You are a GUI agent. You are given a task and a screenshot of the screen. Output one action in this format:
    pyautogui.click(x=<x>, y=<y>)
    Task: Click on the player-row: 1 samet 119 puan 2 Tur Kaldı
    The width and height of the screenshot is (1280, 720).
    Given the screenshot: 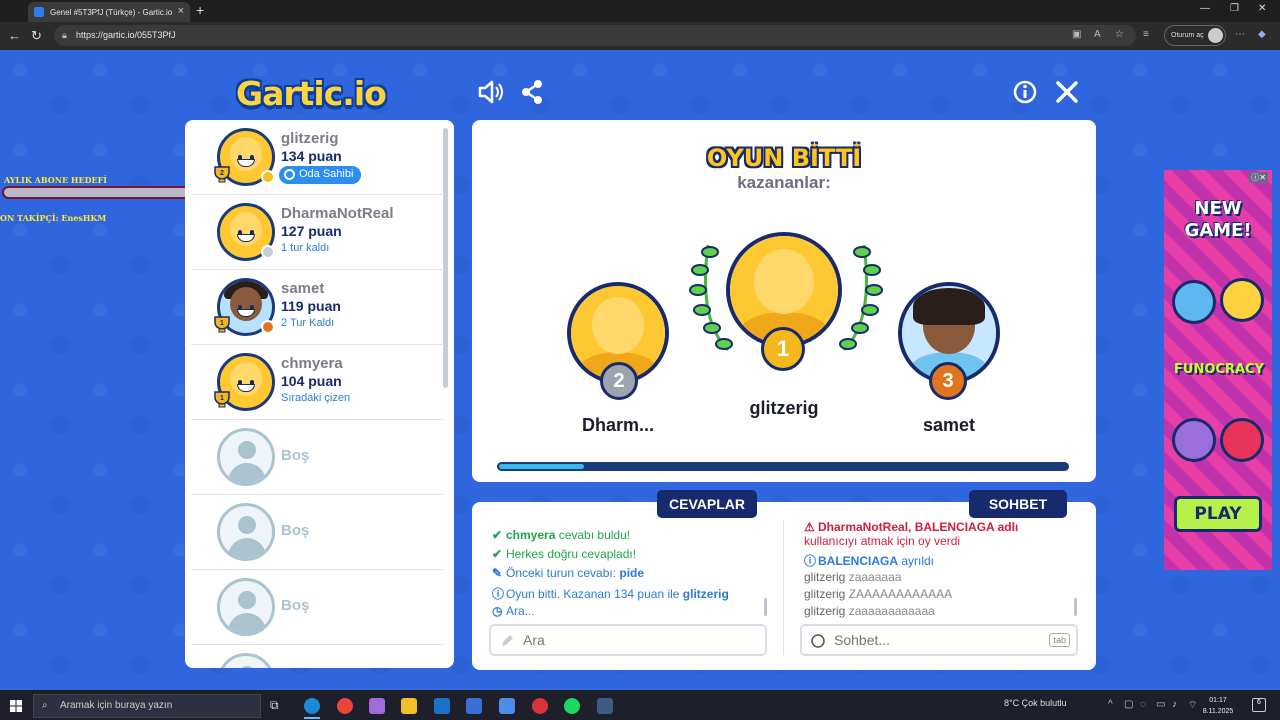 What is the action you would take?
    pyautogui.click(x=317, y=307)
    